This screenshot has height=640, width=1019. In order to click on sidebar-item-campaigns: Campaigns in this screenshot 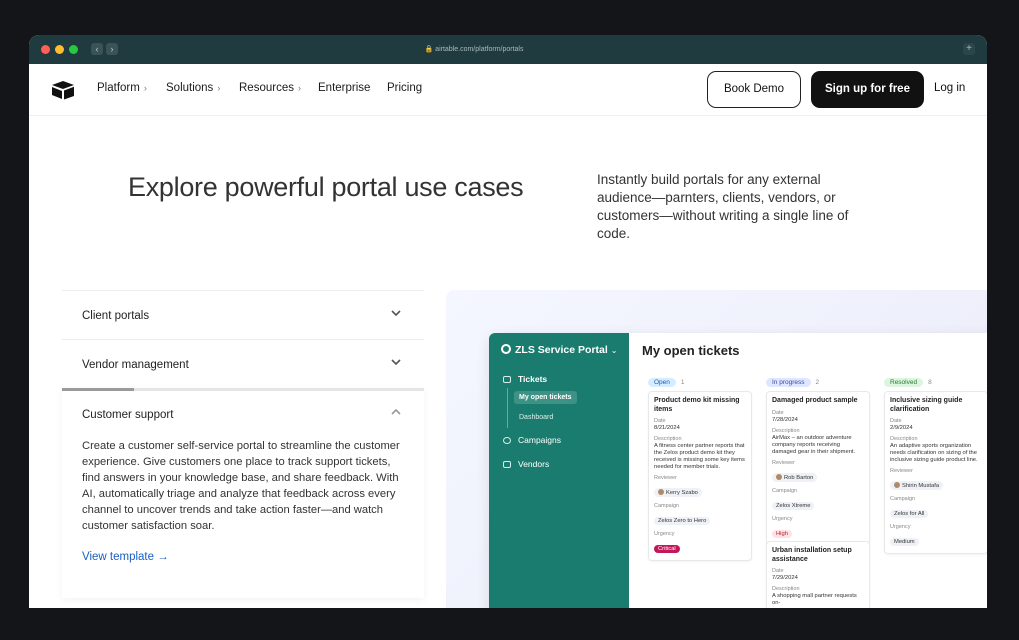, I will do `click(532, 440)`.